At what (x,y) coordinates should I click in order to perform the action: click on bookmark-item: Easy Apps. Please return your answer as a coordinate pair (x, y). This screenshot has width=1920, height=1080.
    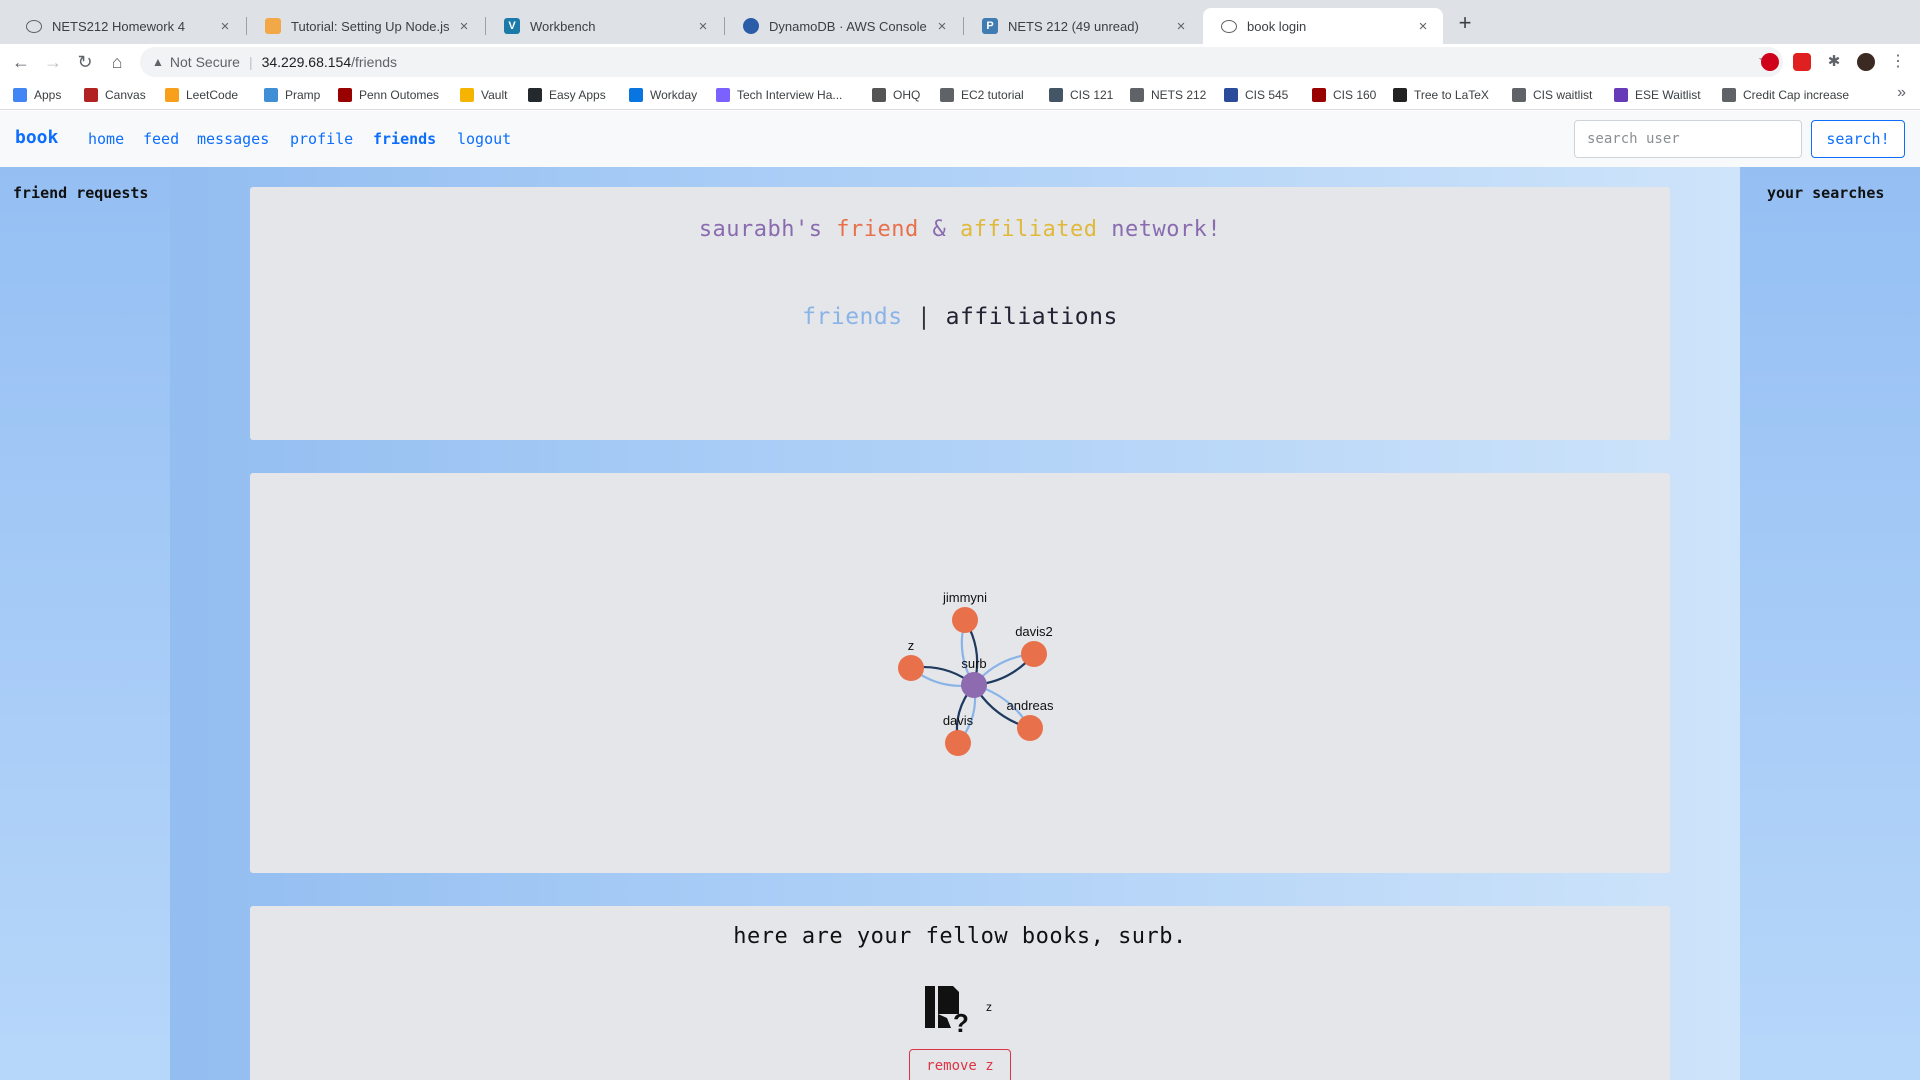
    Looking at the image, I should click on (567, 95).